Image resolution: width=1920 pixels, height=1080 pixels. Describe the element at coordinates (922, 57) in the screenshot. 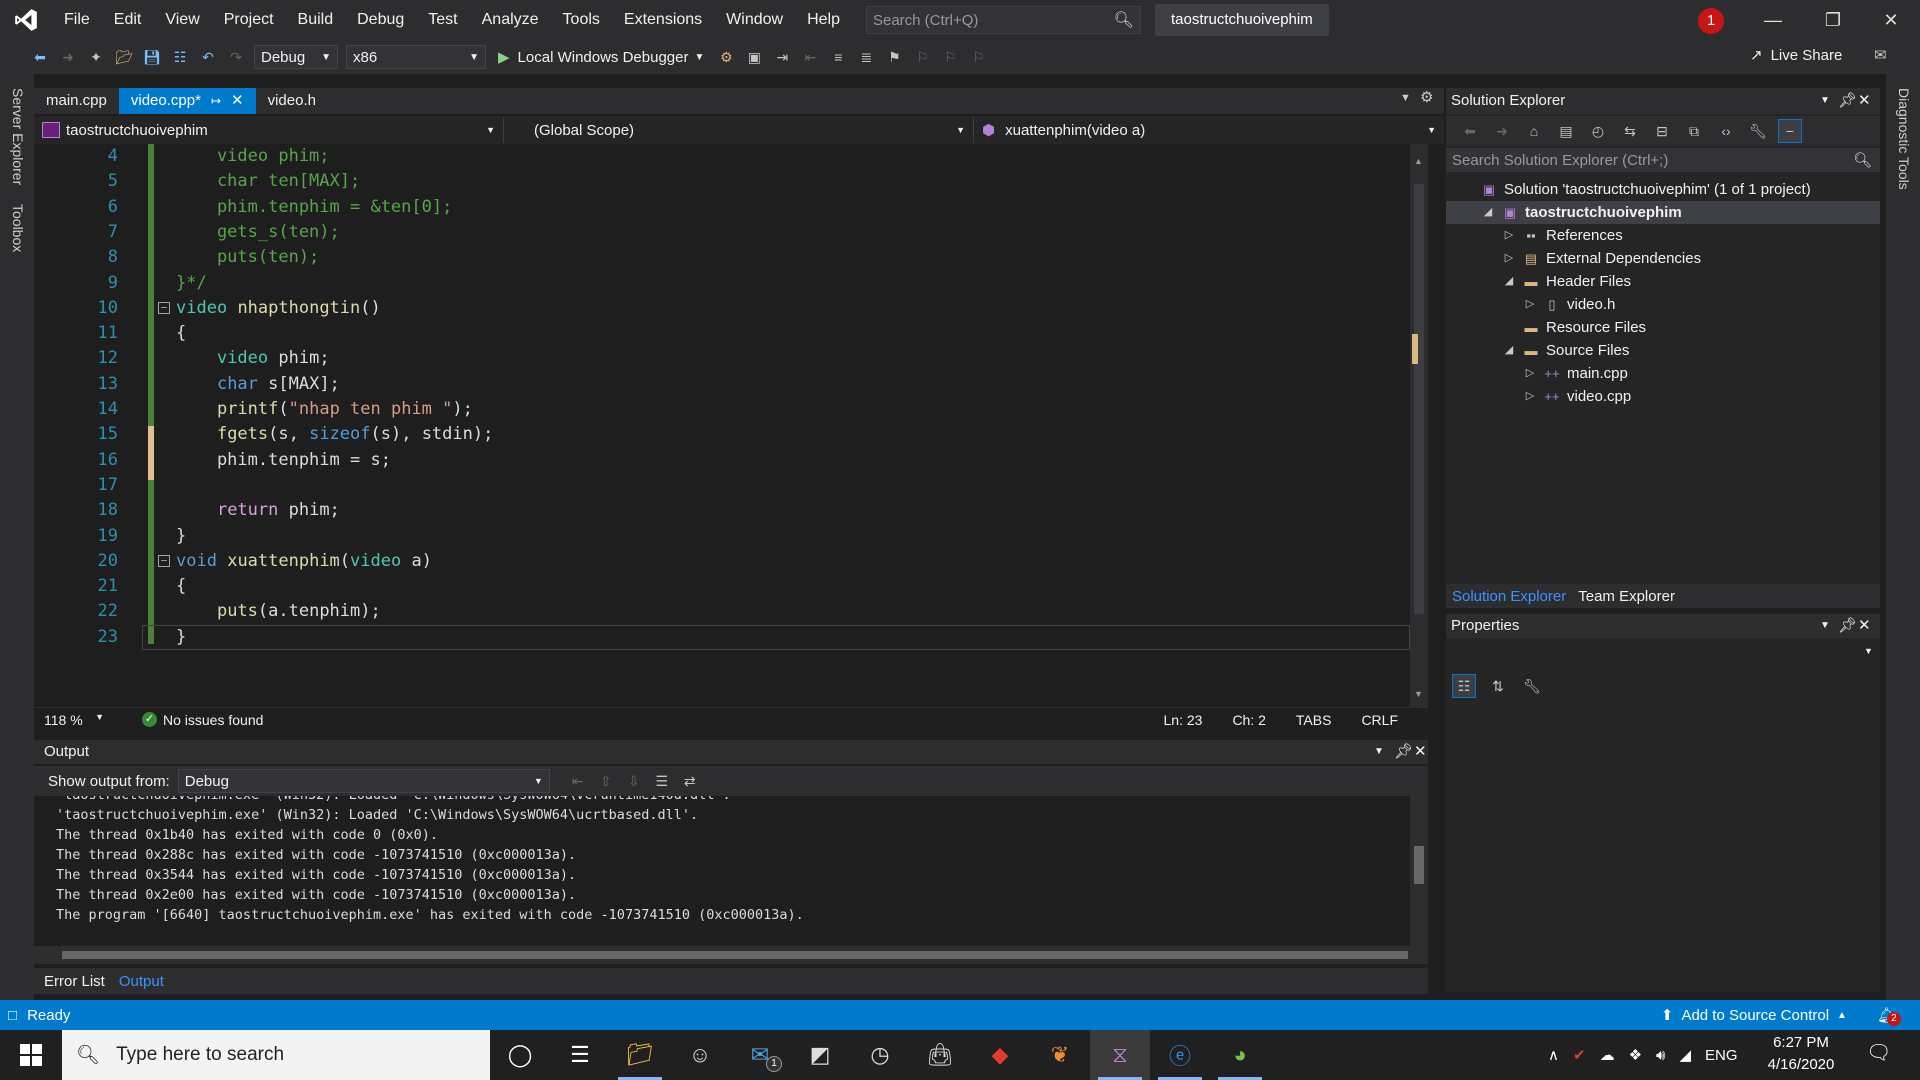

I see `prev-bookmark-icon: ⚐` at that location.